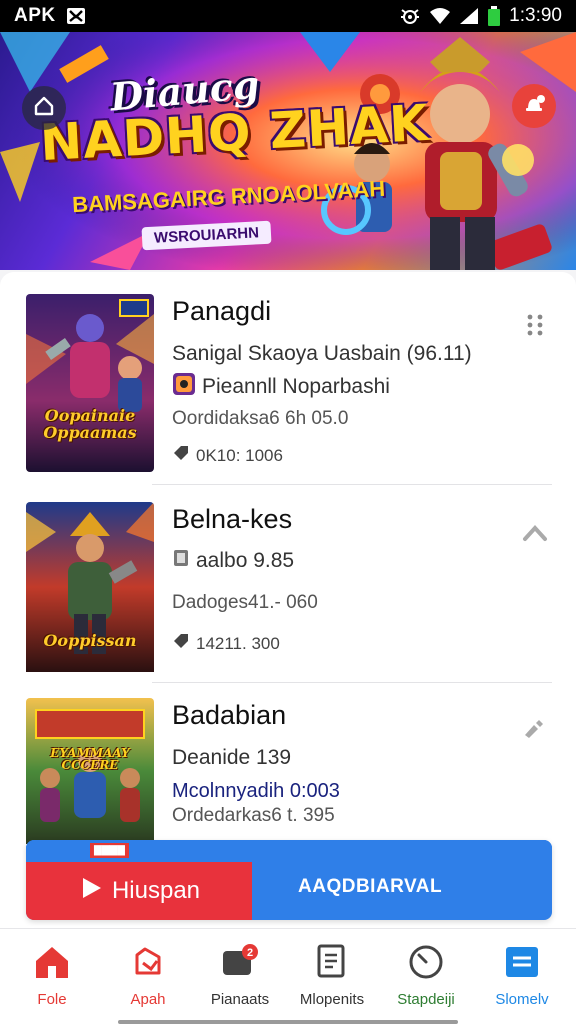 This screenshot has height=1024, width=576. Describe the element at coordinates (90, 591) in the screenshot. I see `game-cover-image: Ooppissan` at that location.